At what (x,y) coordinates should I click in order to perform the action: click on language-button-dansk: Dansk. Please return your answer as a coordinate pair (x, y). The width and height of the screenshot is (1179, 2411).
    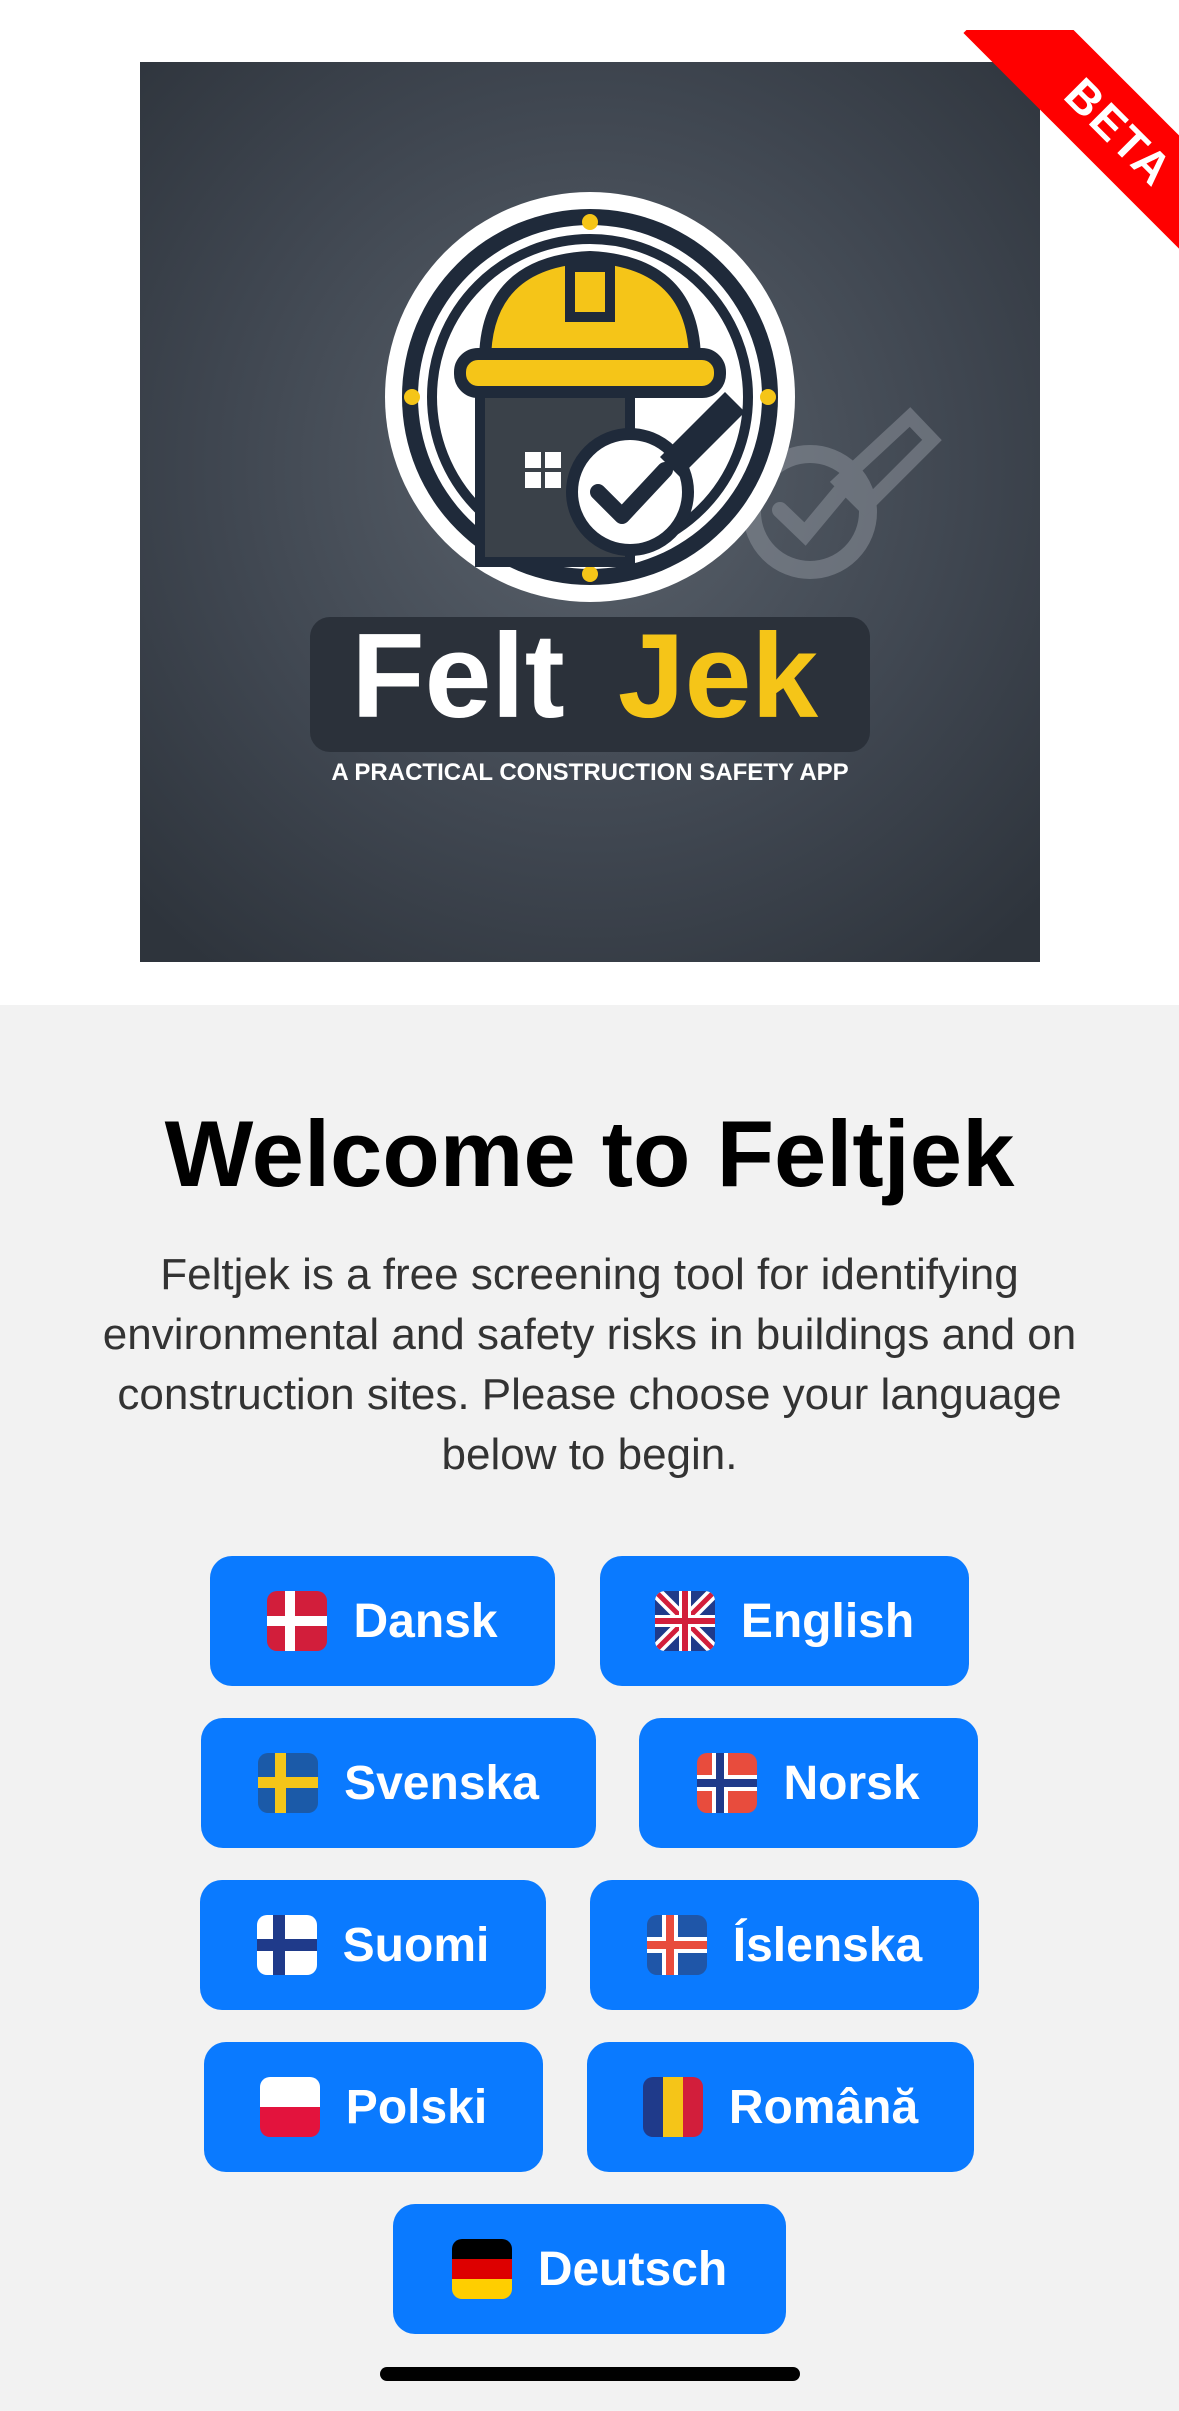
    Looking at the image, I should click on (382, 1621).